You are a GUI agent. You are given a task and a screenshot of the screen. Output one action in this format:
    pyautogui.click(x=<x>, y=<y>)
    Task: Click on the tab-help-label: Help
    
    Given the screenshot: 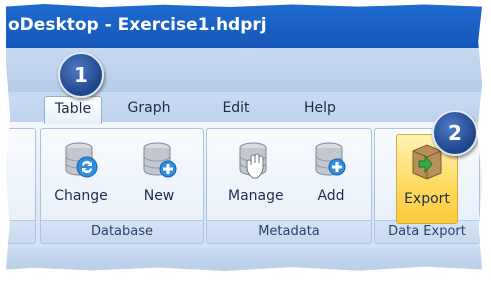 What is the action you would take?
    pyautogui.click(x=320, y=108)
    